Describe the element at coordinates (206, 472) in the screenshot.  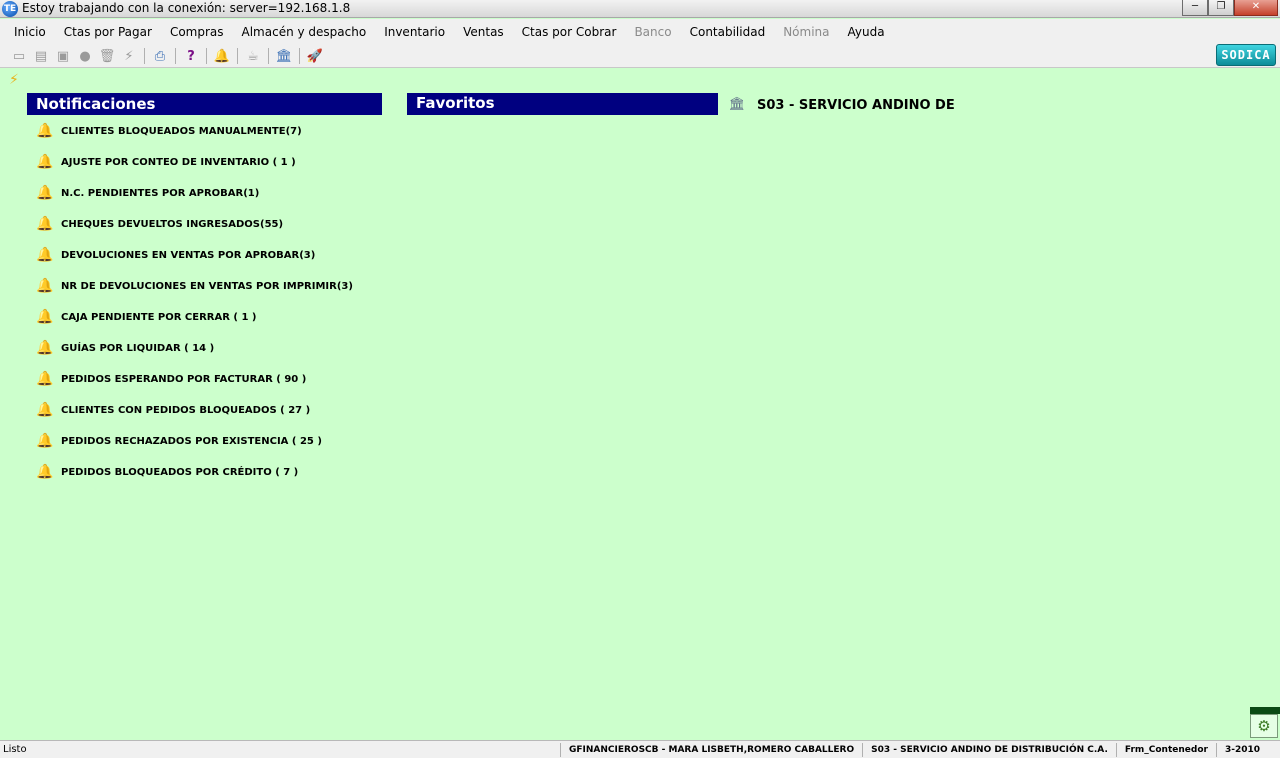
I see `notification-item: 🔔 PEDIDOS BLOQUEADOS POR CRÉDITO ( 7 )` at that location.